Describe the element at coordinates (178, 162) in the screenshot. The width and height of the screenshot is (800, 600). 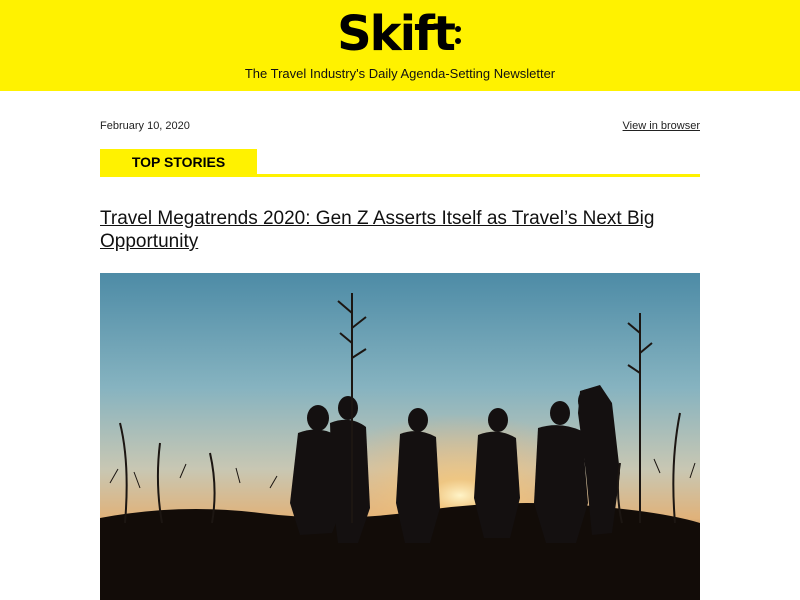
I see `section-label: TOP STORIES` at that location.